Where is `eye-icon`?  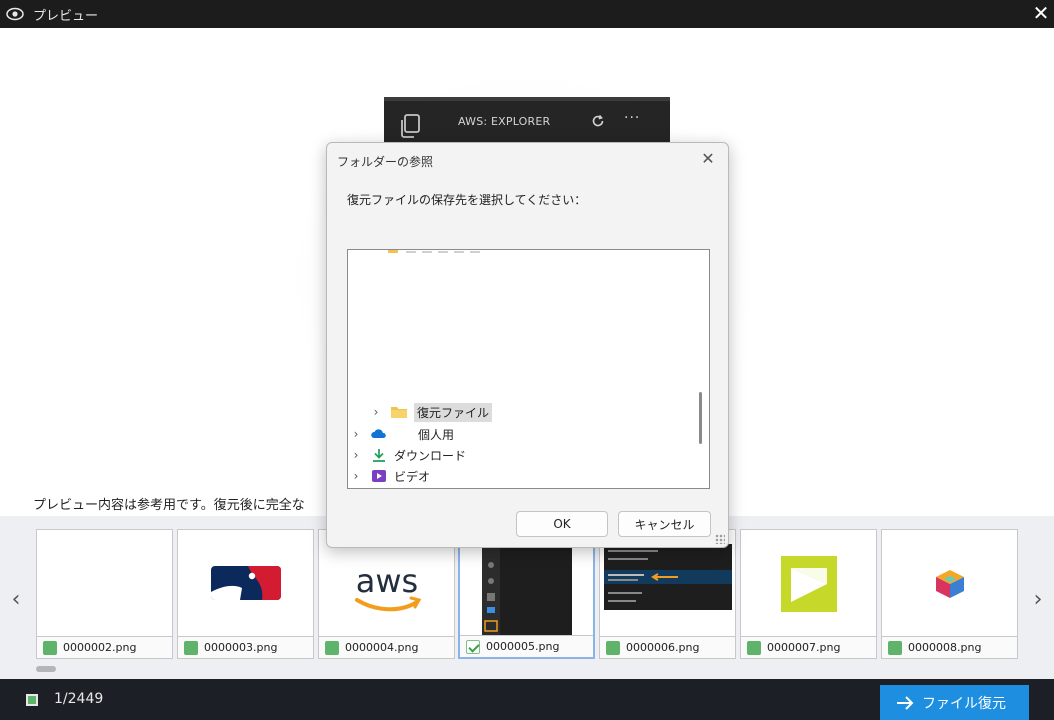
eye-icon is located at coordinates (15, 14).